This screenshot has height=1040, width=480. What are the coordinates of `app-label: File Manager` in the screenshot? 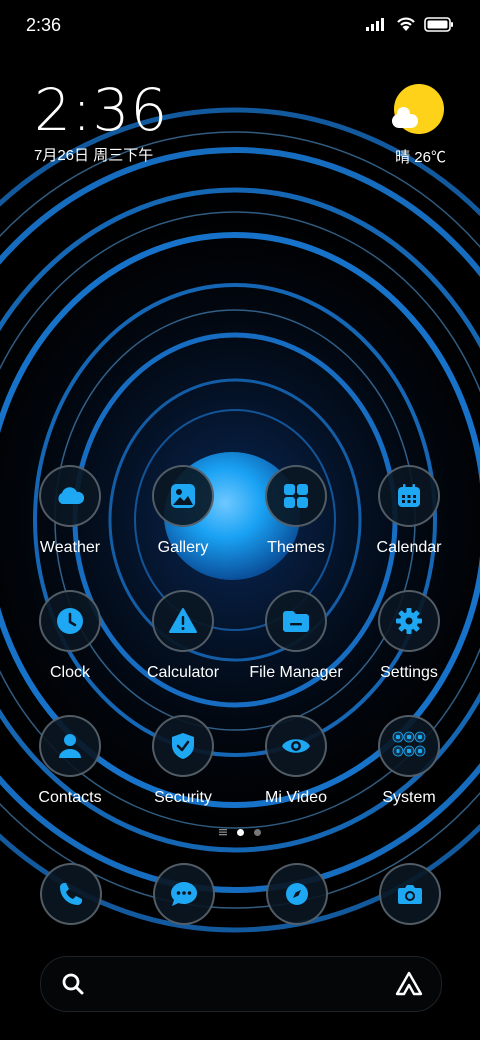 It's located at (296, 672).